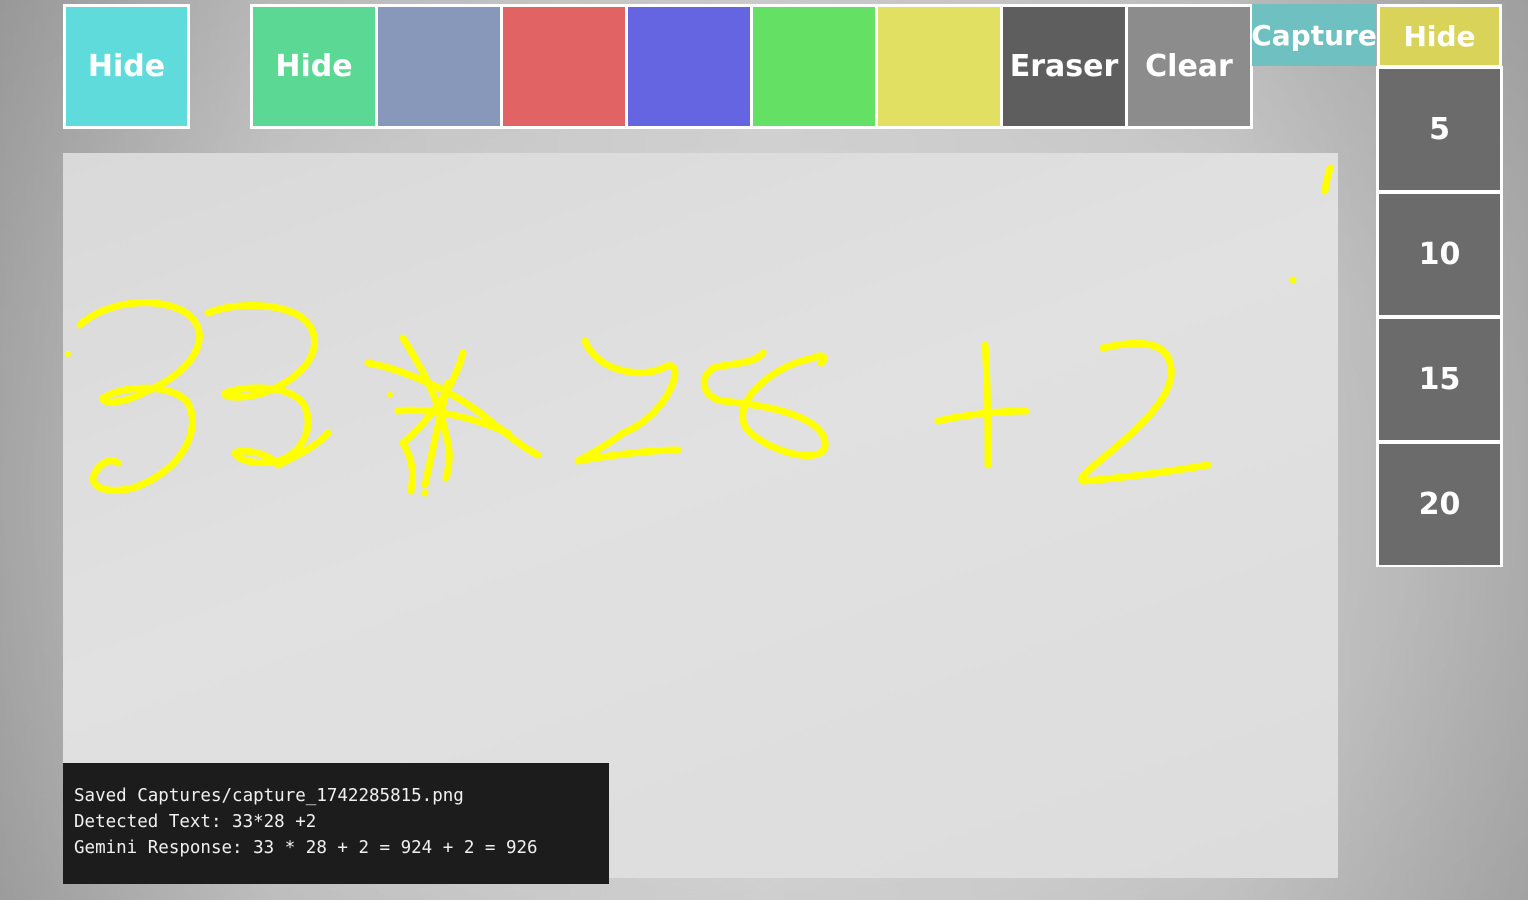 The height and width of the screenshot is (900, 1528). Describe the element at coordinates (1439, 36) in the screenshot. I see `hide-sizes-button: Hide` at that location.